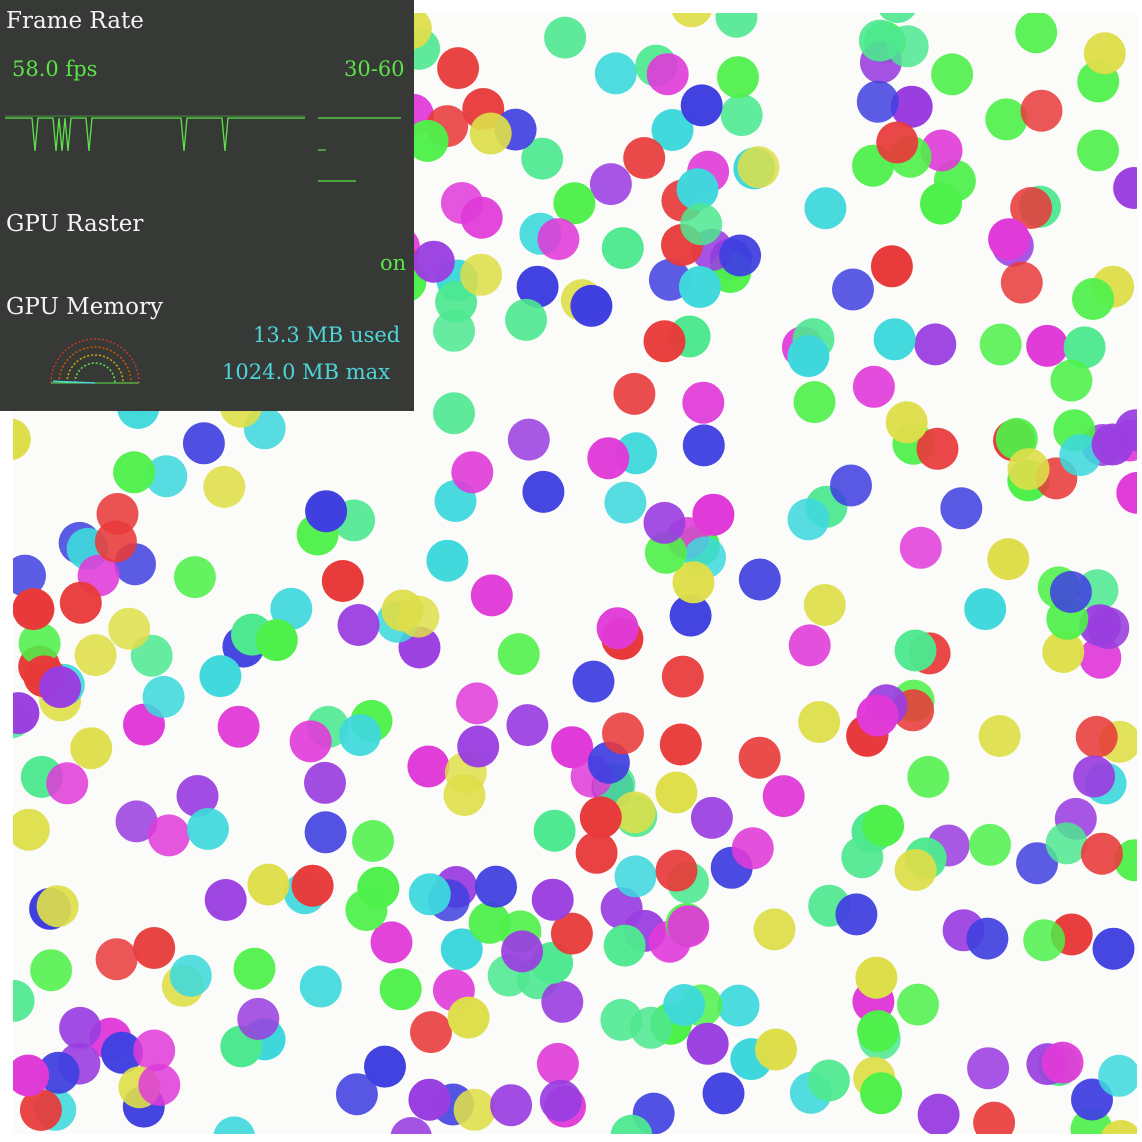  I want to click on canvas-edge-right, so click(1139, 571).